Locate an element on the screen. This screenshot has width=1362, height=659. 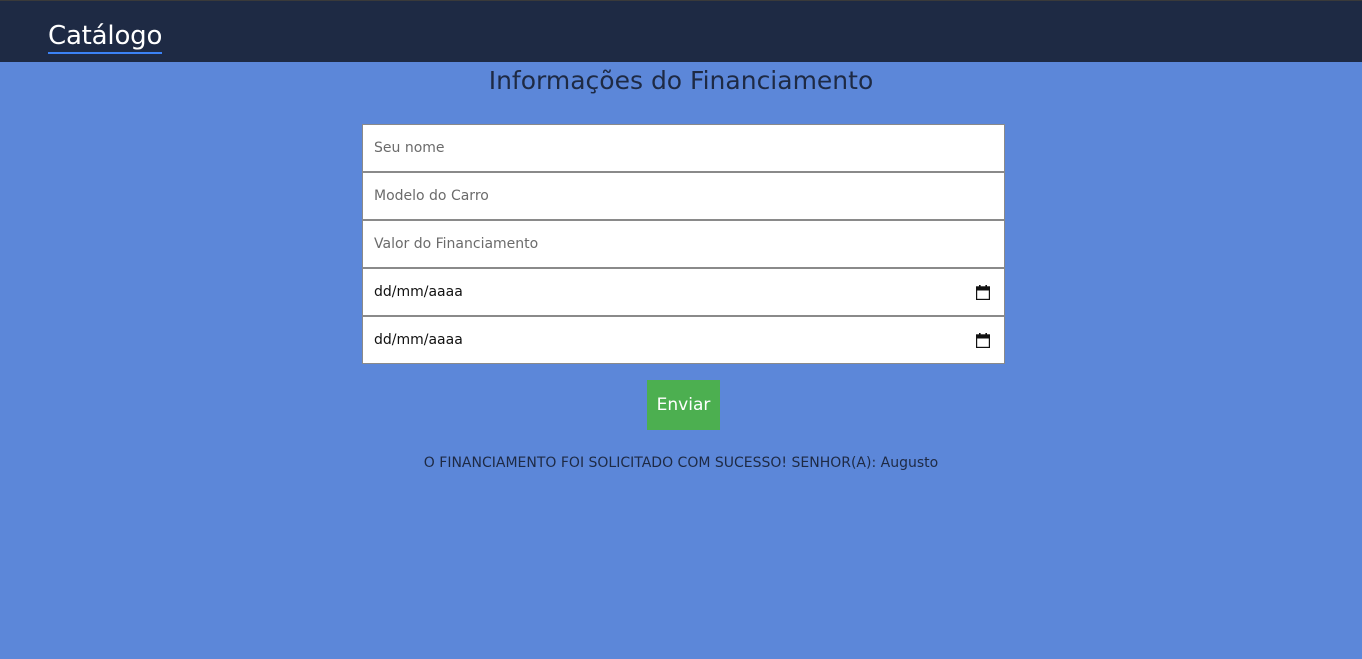
financing-value-input is located at coordinates (683, 244).